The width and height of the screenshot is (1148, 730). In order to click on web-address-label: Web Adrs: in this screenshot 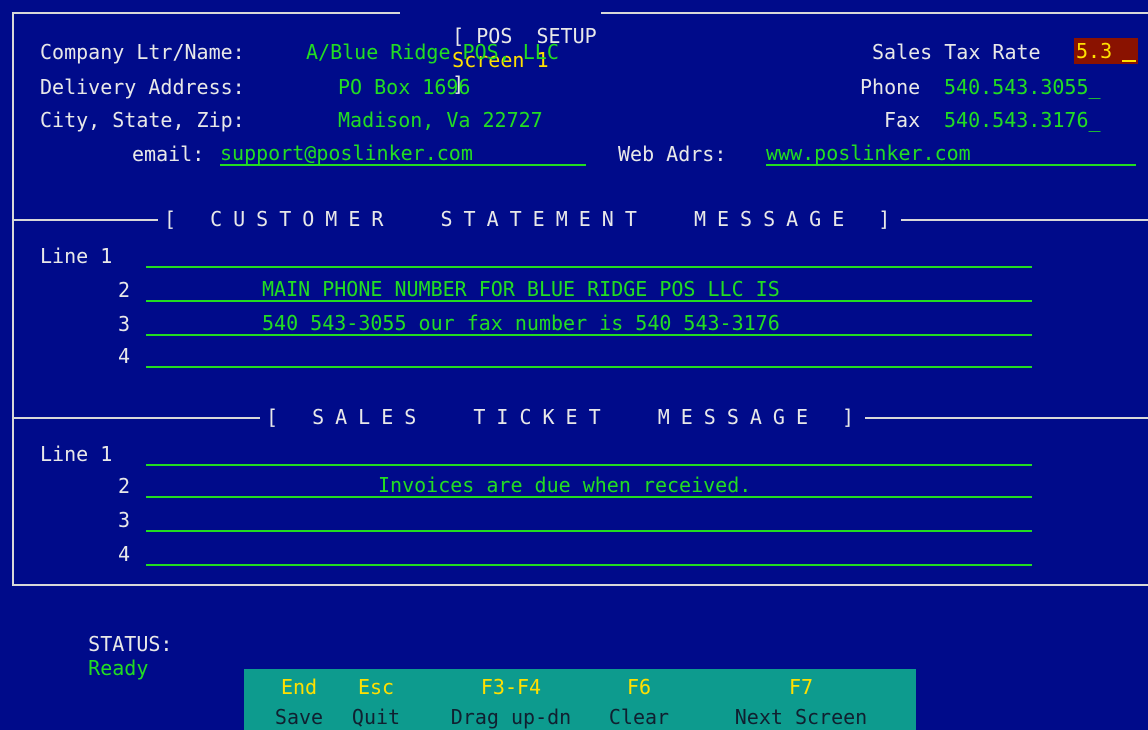, I will do `click(672, 154)`.